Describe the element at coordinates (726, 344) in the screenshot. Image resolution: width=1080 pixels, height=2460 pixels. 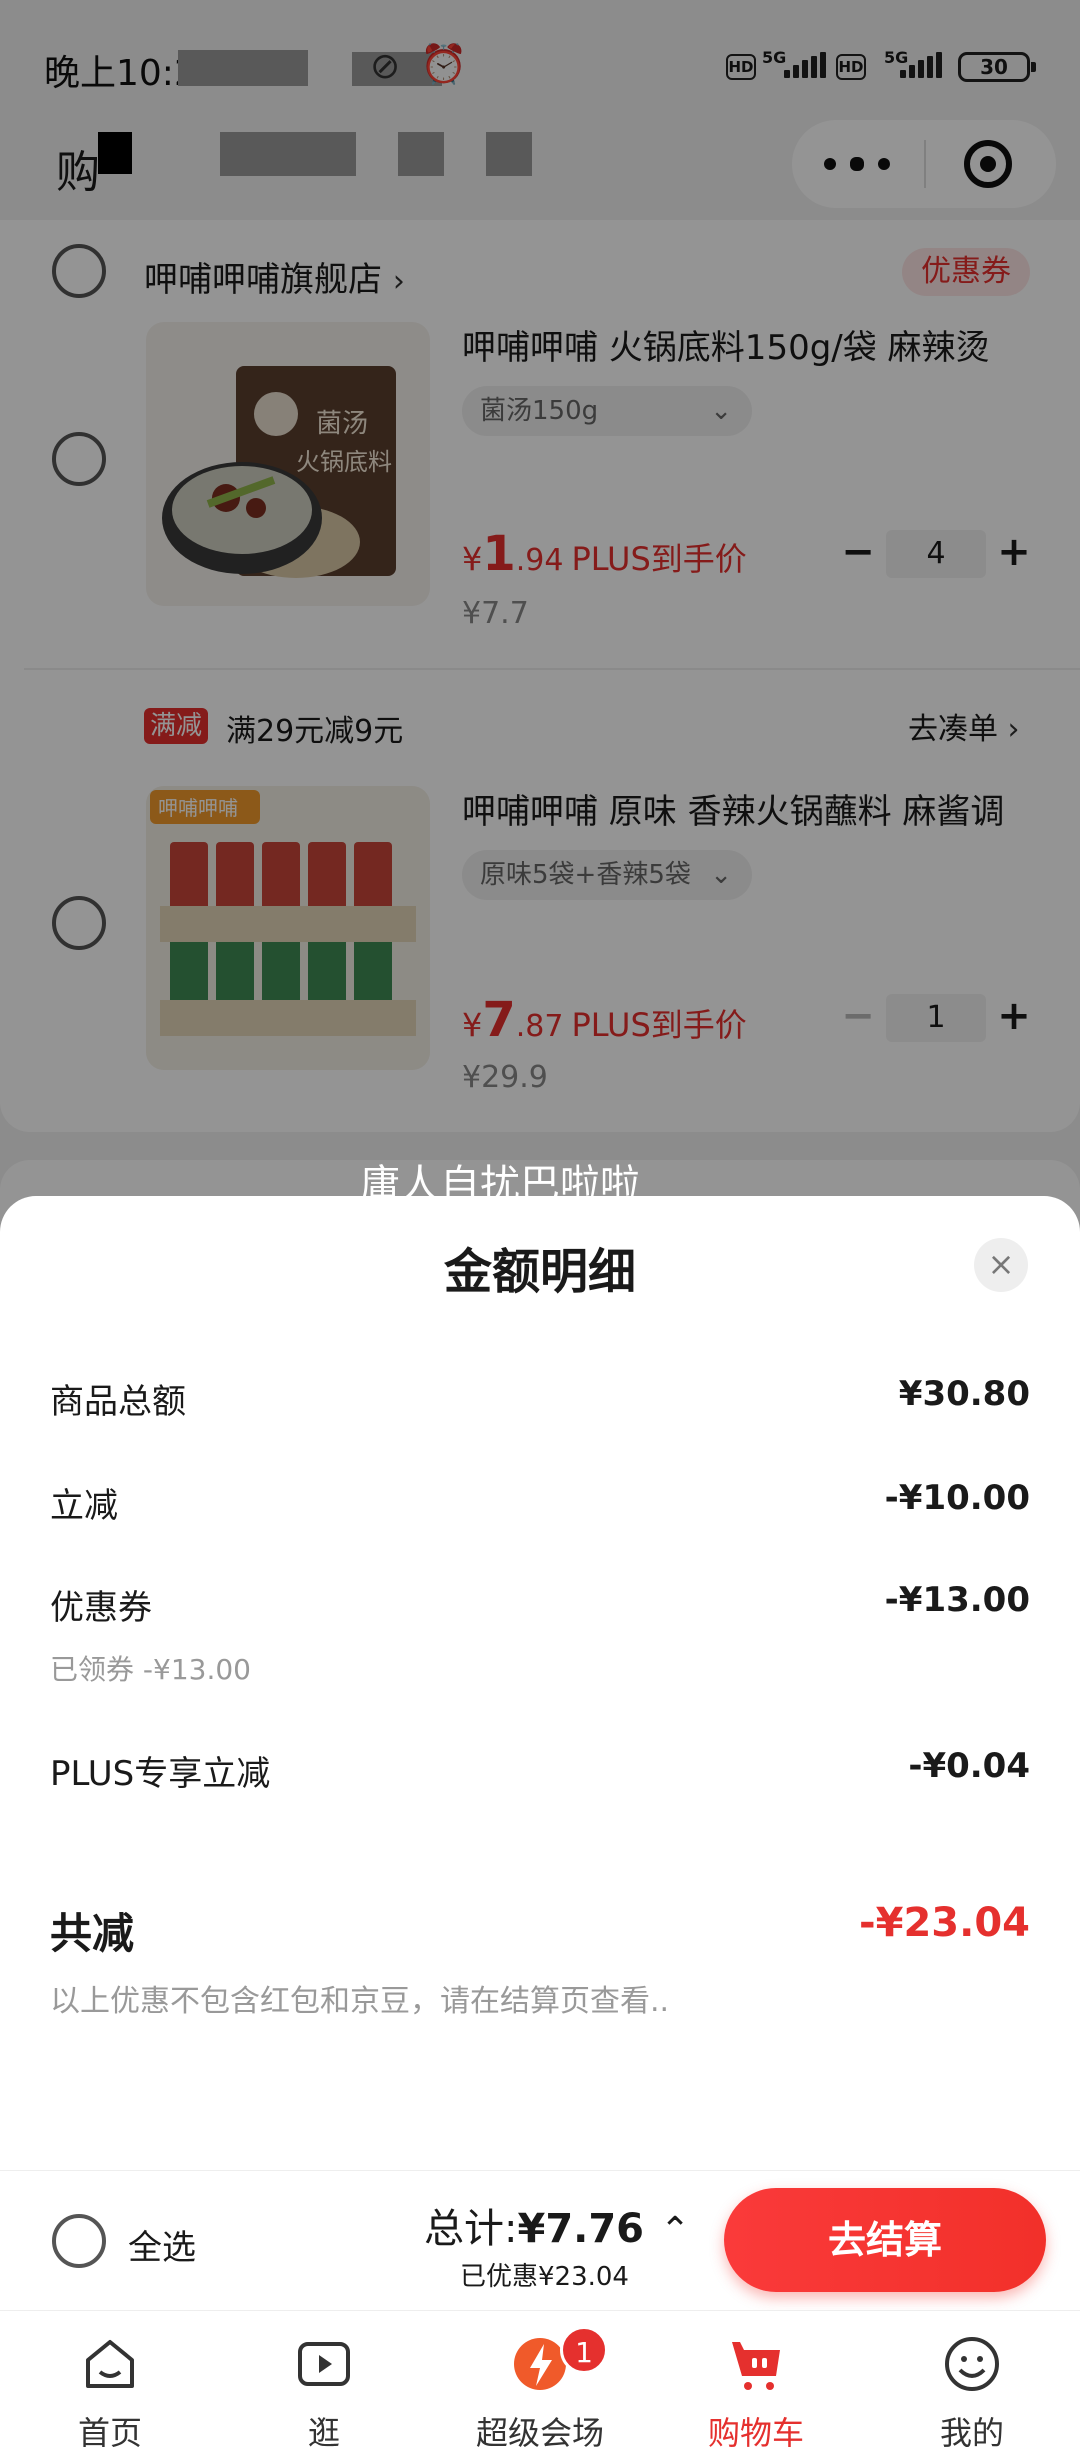
I see `product-name: 呷哺呷哺 火锅底料150g/袋 麻辣烫` at that location.